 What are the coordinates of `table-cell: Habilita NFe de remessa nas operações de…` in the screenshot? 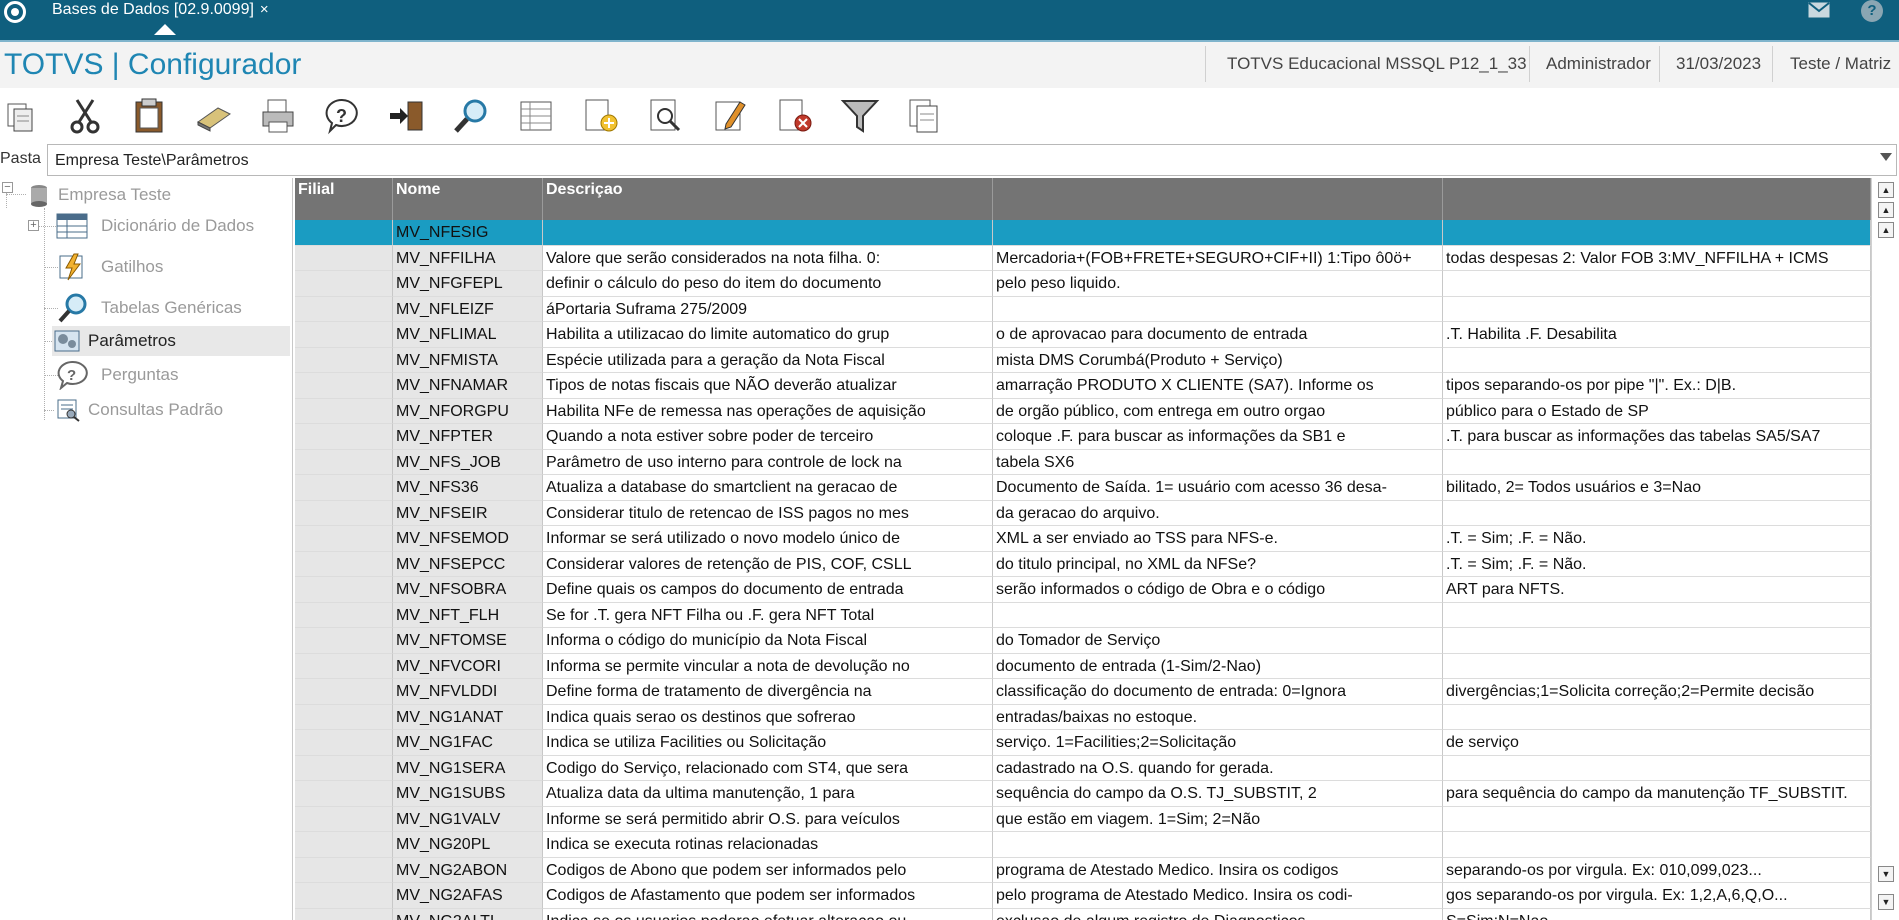 It's located at (768, 411).